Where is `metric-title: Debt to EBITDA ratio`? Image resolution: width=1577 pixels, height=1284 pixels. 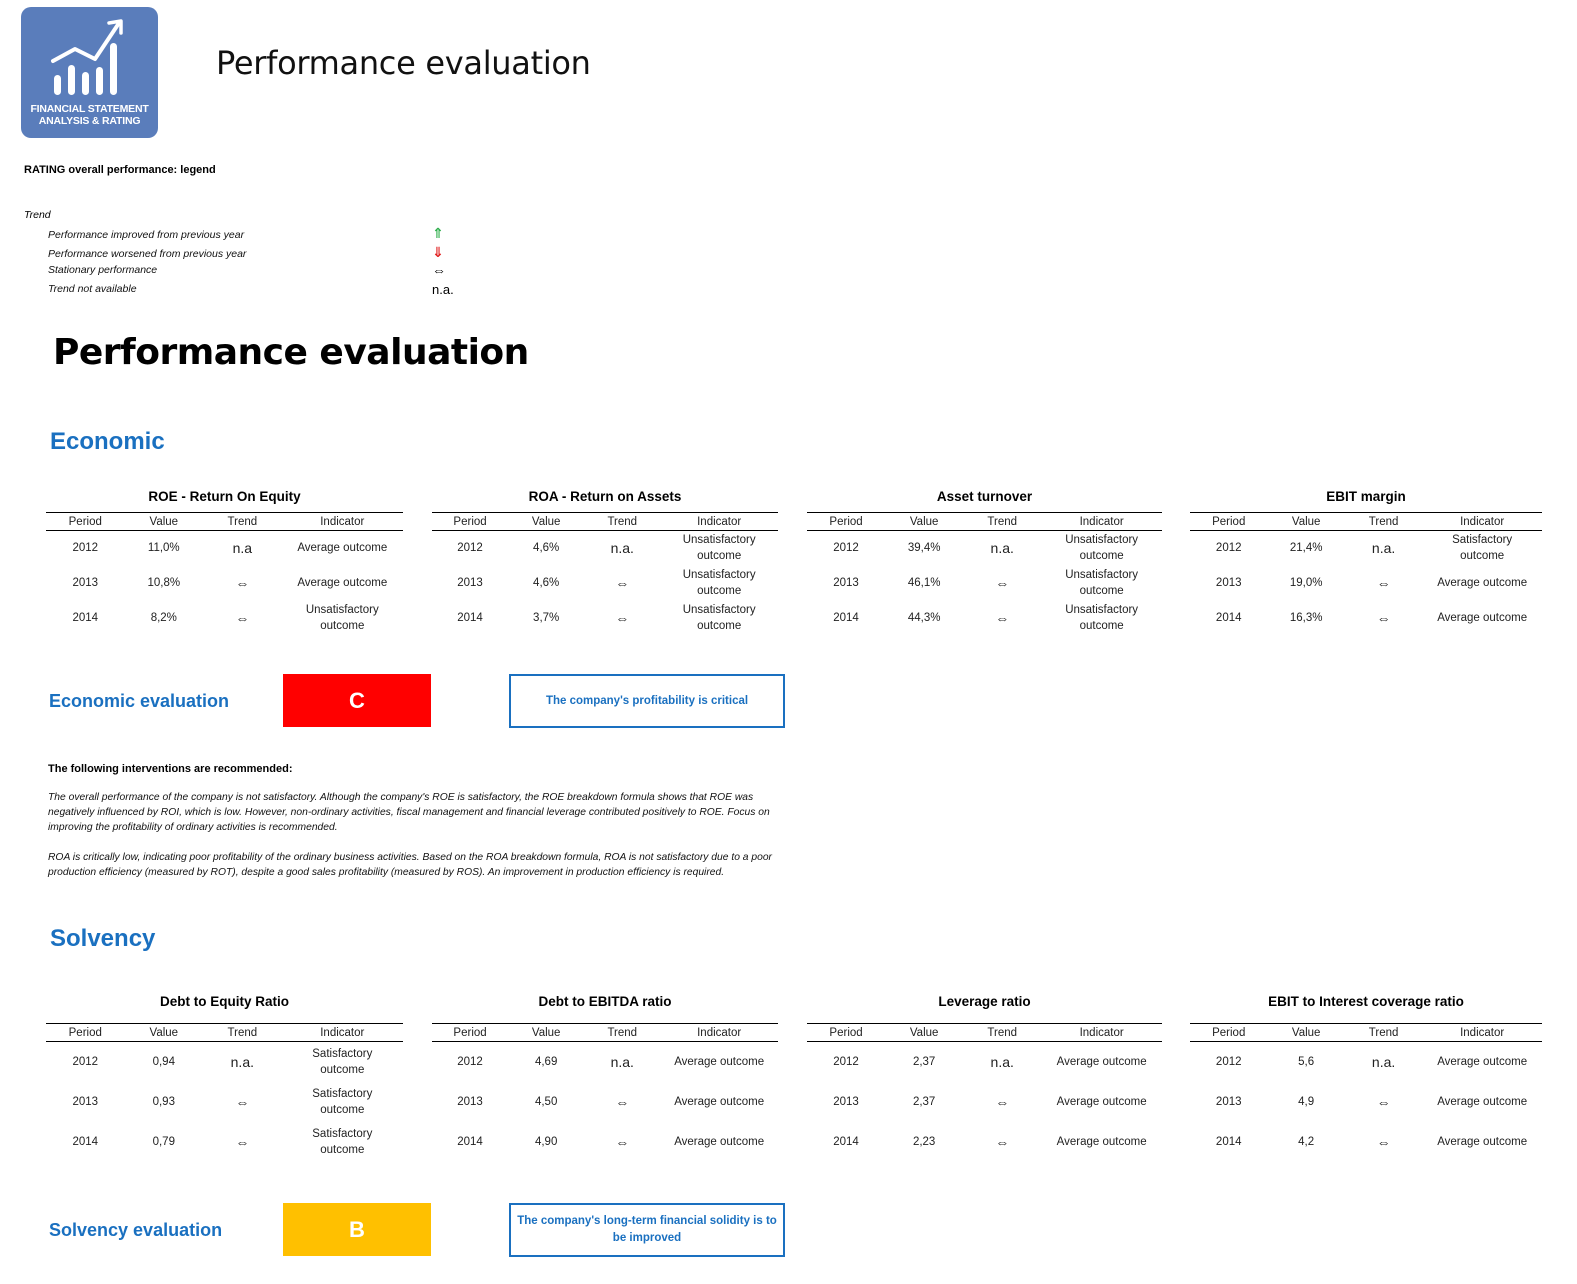 metric-title: Debt to EBITDA ratio is located at coordinates (605, 1001).